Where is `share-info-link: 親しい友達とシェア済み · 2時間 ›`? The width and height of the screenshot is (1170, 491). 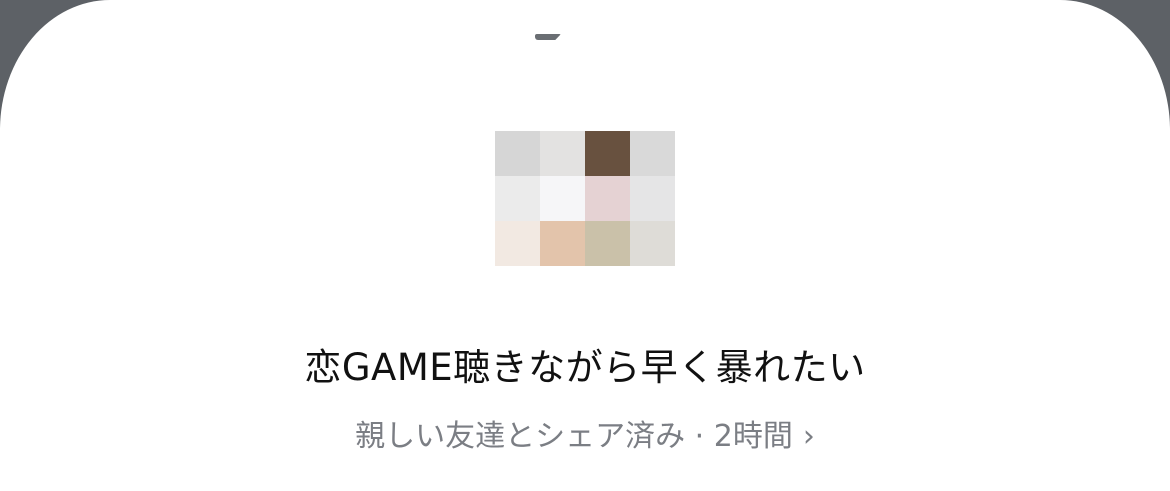 share-info-link: 親しい友達とシェア済み · 2時間 › is located at coordinates (585, 437).